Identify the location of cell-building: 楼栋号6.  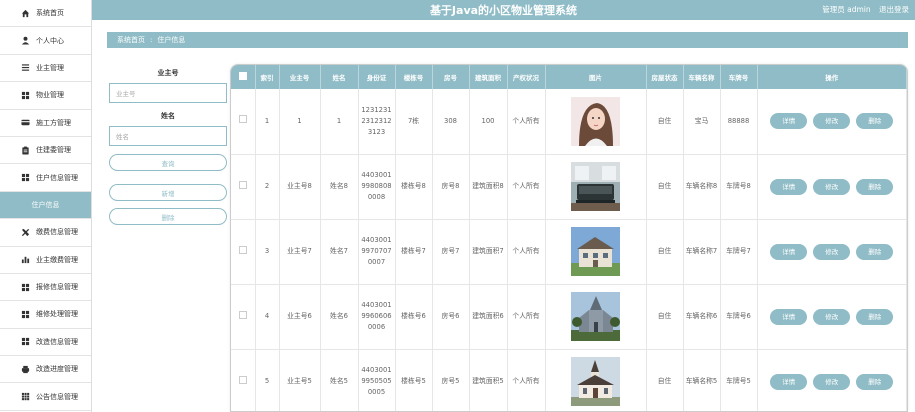
(414, 317).